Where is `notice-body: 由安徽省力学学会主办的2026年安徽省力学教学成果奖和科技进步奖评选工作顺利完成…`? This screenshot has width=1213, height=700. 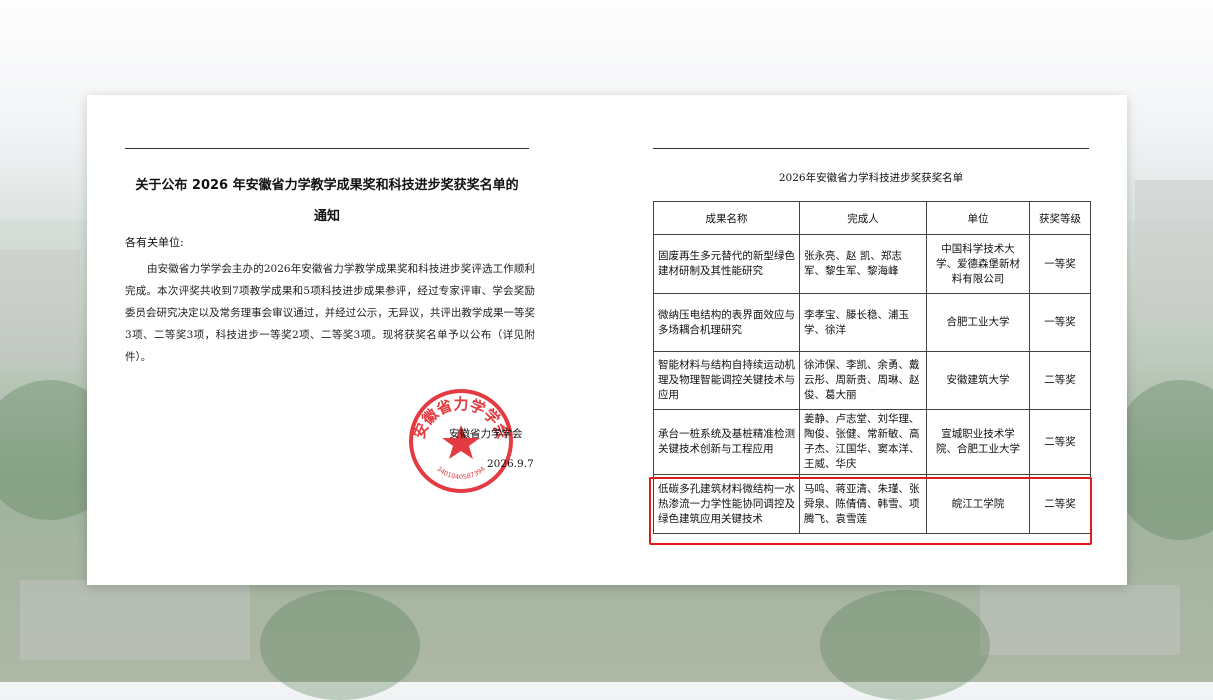 notice-body: 由安徽省力学学会主办的2026年安徽省力学教学成果奖和科技进步奖评选工作顺利完成… is located at coordinates (330, 313).